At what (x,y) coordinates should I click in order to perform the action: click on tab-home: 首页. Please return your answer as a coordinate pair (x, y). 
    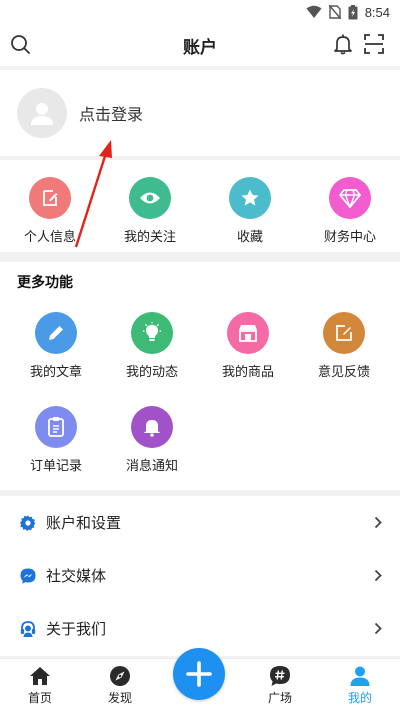
    Looking at the image, I should click on (40, 685).